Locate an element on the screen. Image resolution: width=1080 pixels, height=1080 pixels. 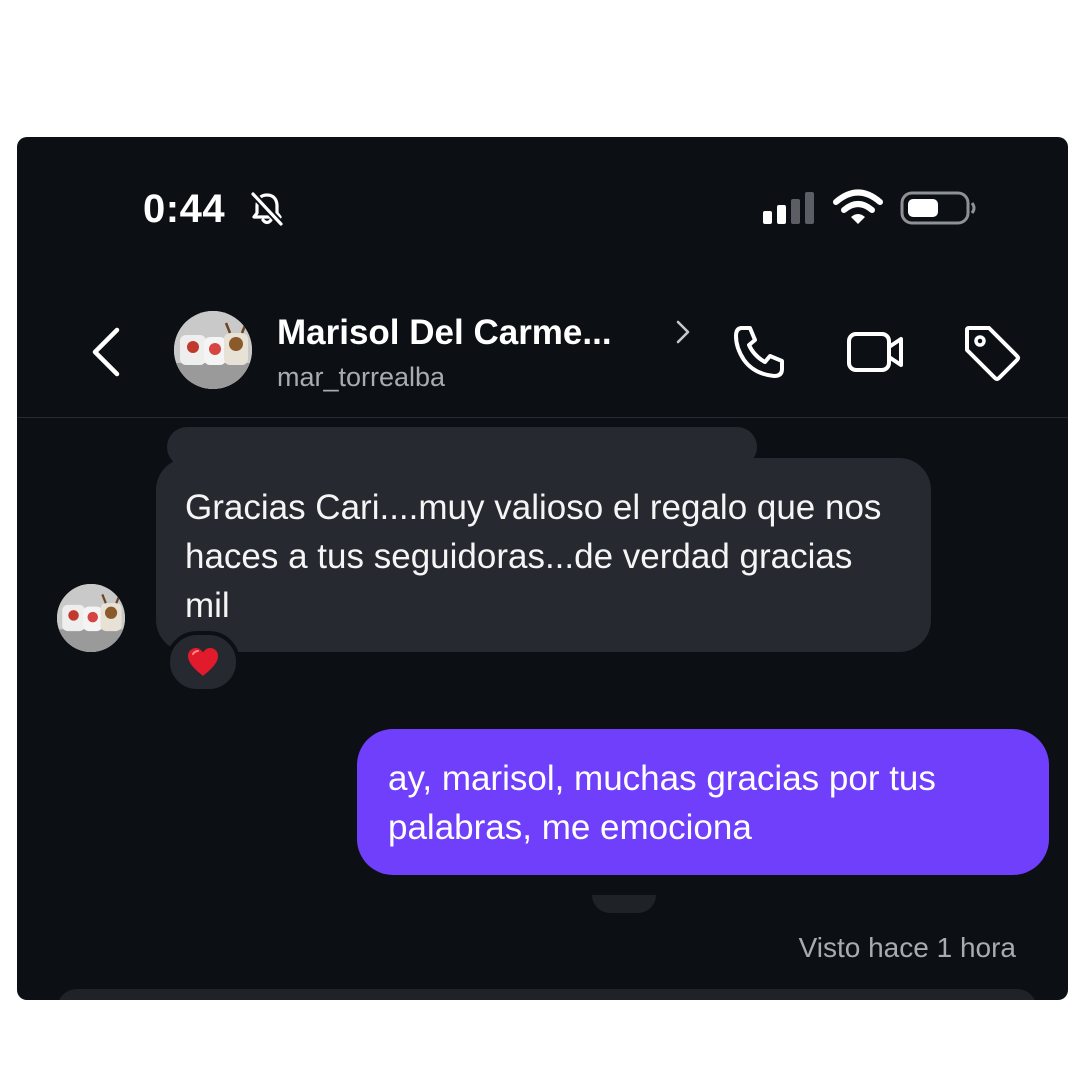
chat-header: Marisol Del Carme... mar_torrealba is located at coordinates (542, 352).